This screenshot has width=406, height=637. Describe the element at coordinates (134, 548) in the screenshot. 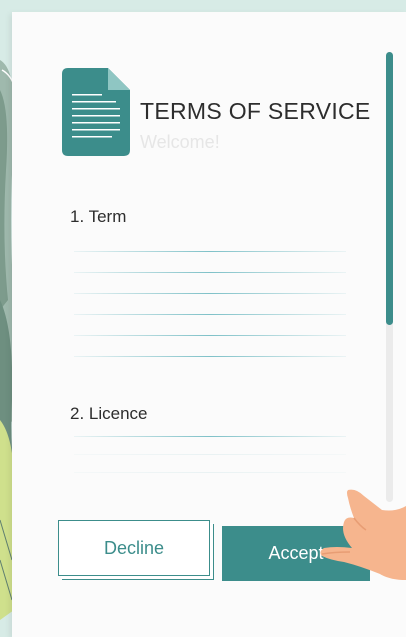

I see `decline-button: Decline` at that location.